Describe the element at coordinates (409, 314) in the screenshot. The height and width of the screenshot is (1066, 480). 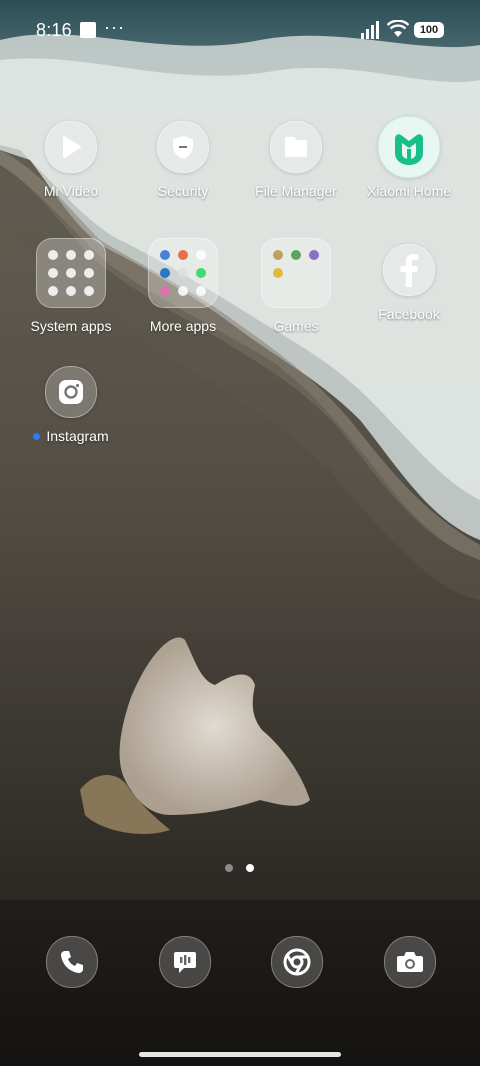
I see `app-label: Facebook` at that location.